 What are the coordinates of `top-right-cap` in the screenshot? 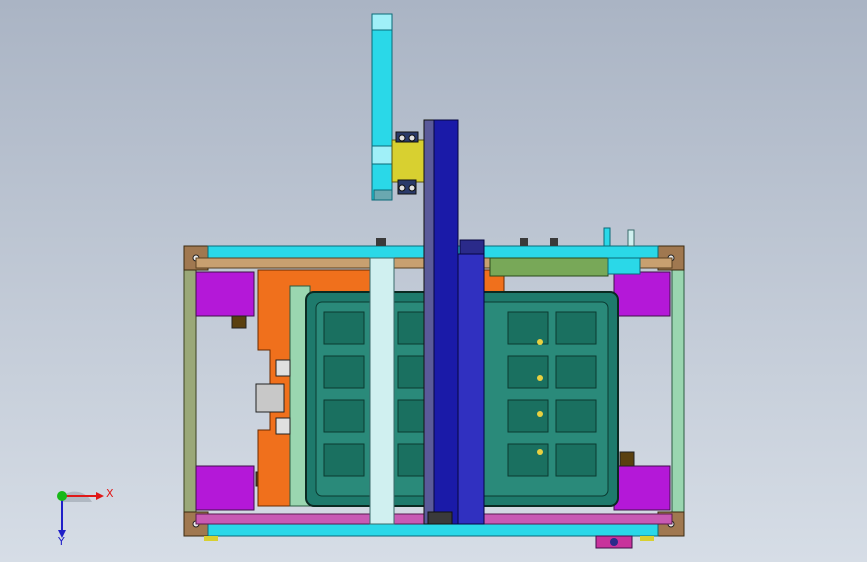 It's located at (624, 266).